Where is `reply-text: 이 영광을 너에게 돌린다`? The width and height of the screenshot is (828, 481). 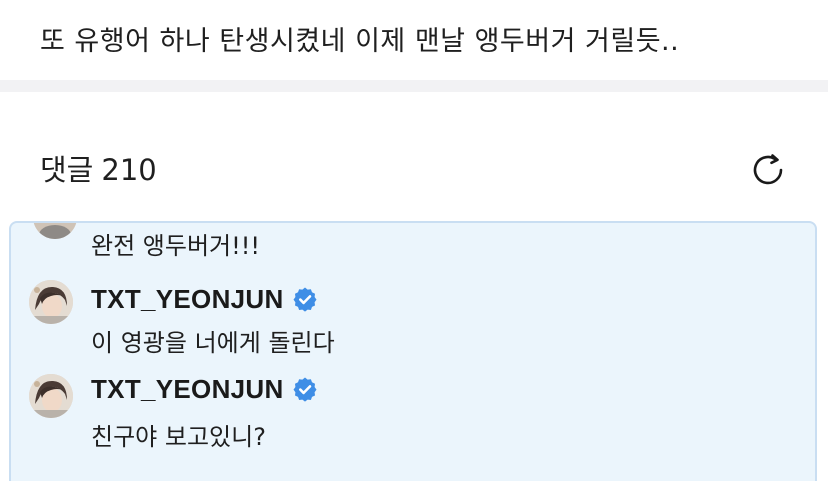 reply-text: 이 영광을 너에게 돌린다 is located at coordinates (213, 343).